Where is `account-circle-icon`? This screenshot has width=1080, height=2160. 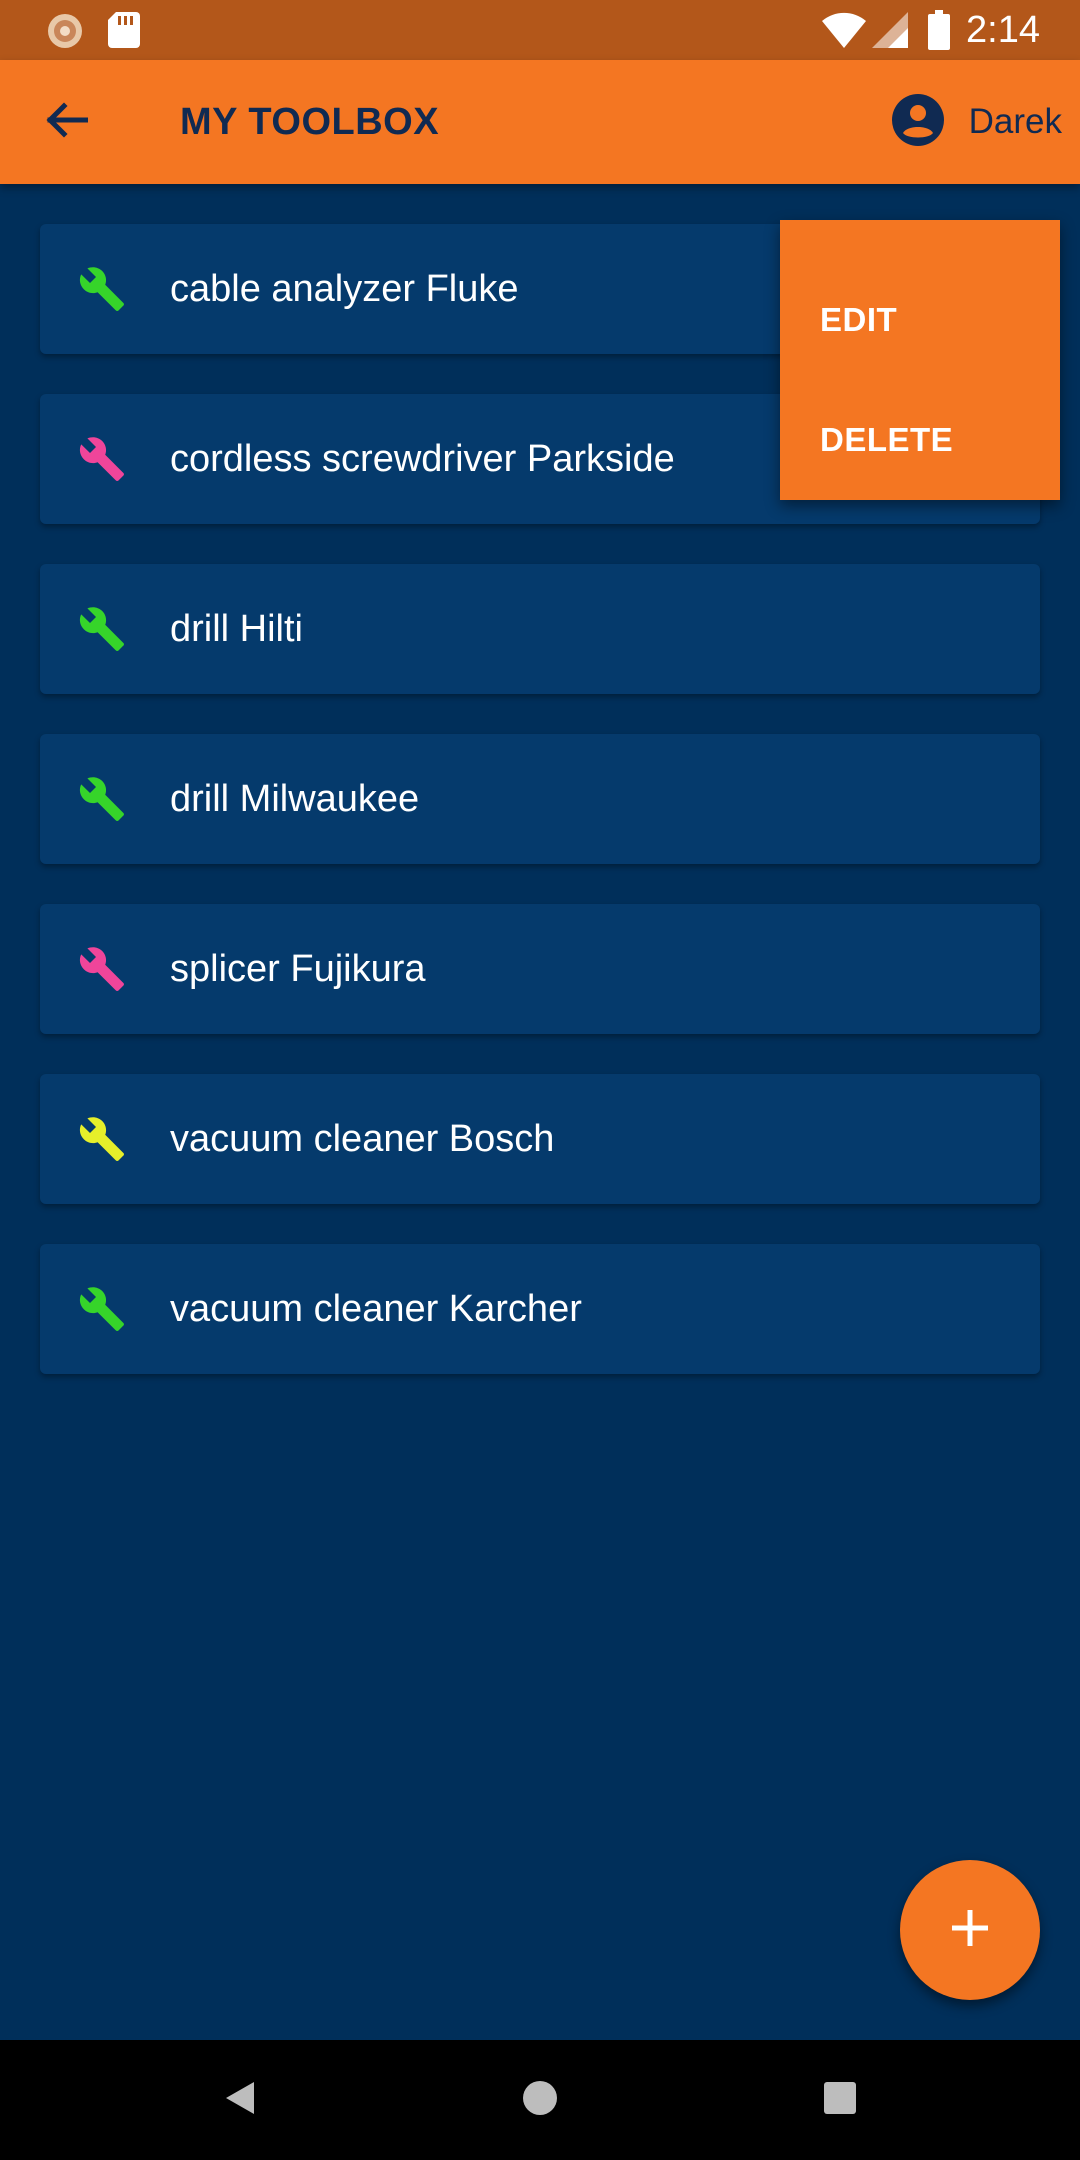
account-circle-icon is located at coordinates (918, 122).